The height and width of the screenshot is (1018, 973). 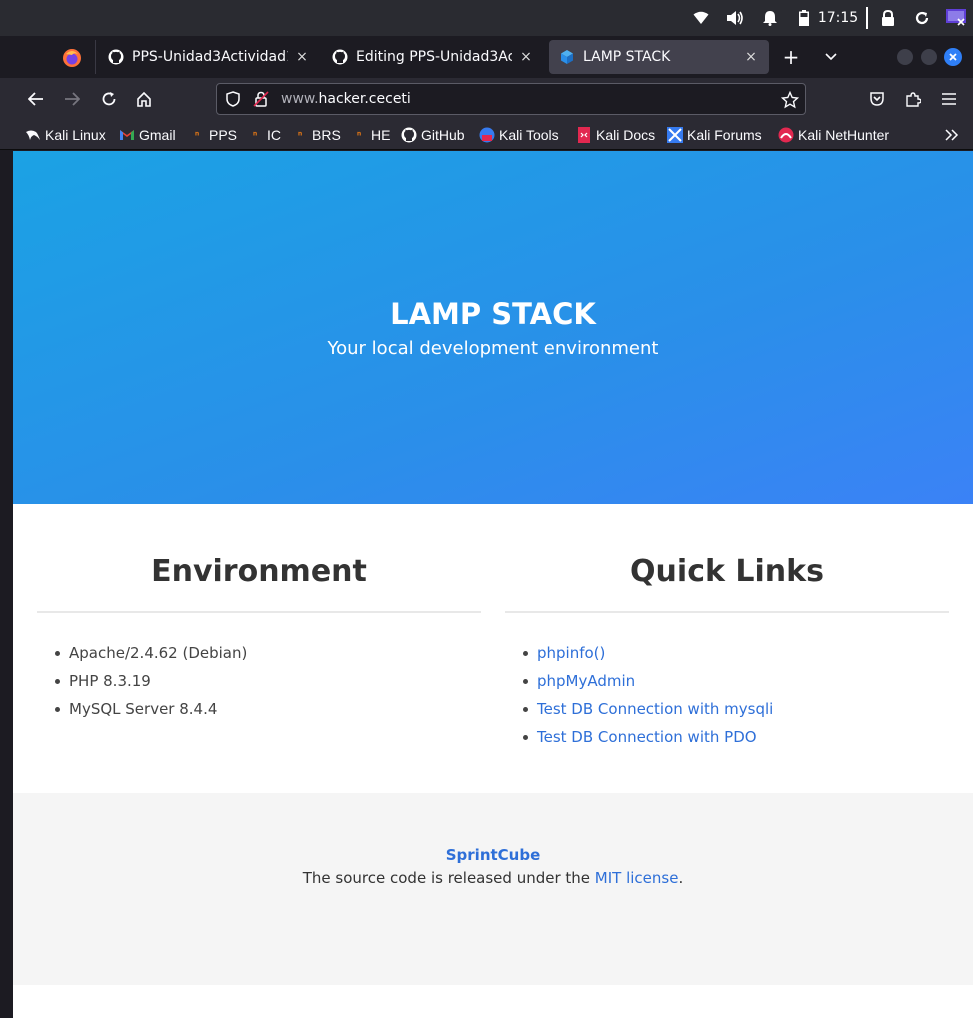 What do you see at coordinates (33, 135) in the screenshot?
I see `kali-icon` at bounding box center [33, 135].